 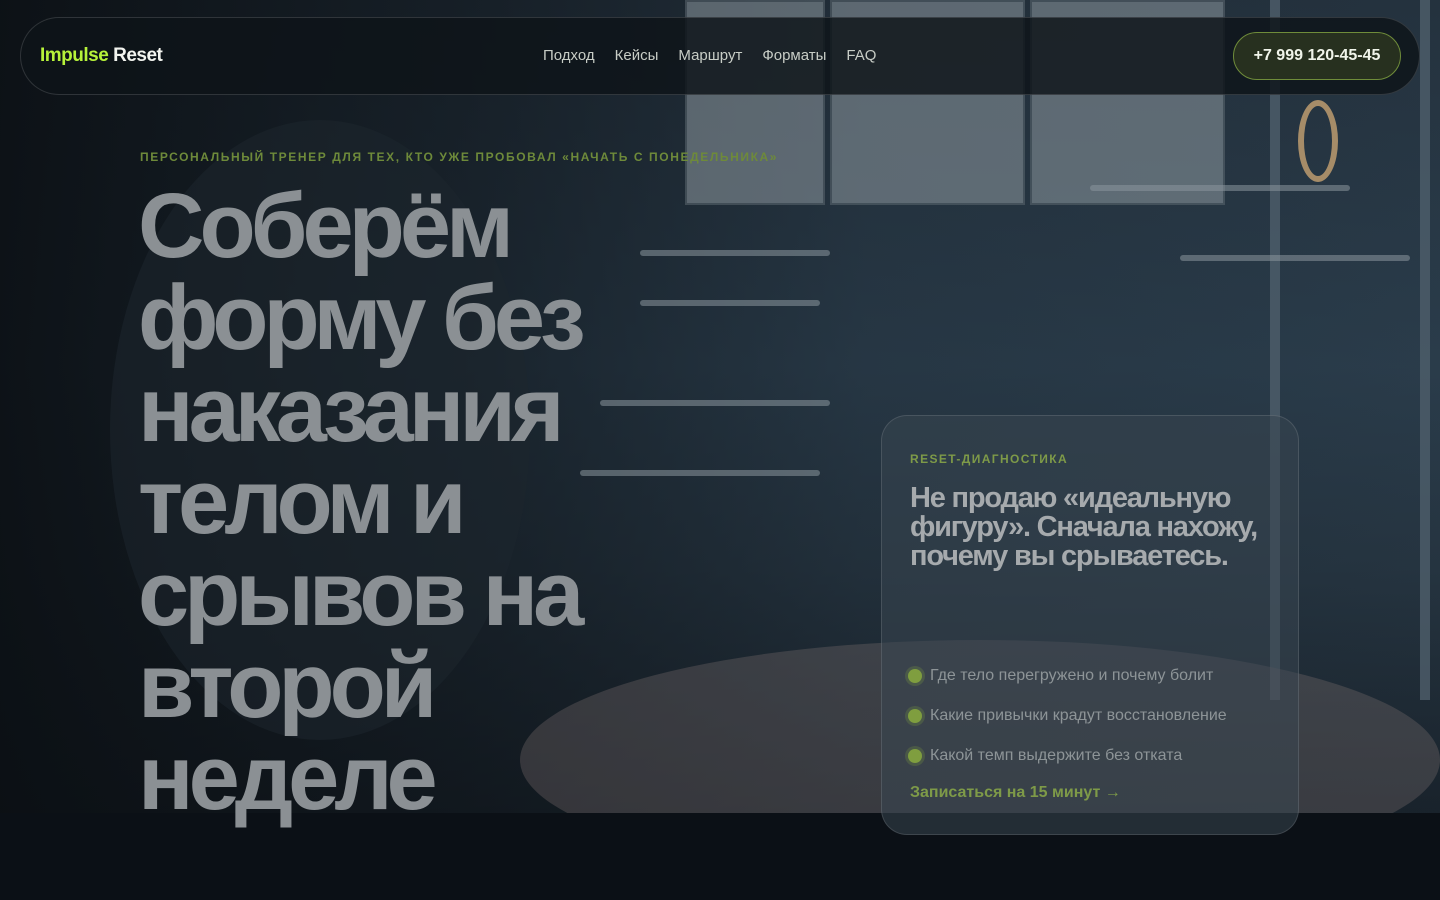 What do you see at coordinates (1072, 675) in the screenshot?
I see `list-item-text: Где тело перегружено и почему болит` at bounding box center [1072, 675].